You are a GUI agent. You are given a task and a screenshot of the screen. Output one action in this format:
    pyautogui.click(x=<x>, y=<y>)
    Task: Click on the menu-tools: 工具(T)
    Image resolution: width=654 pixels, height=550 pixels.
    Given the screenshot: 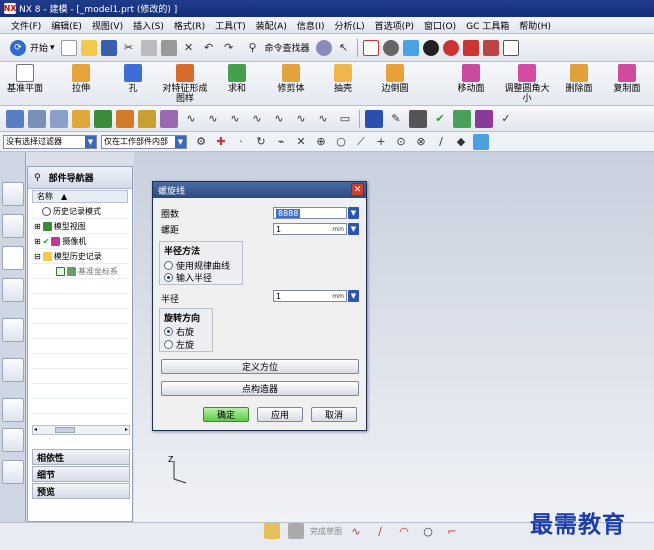 What is the action you would take?
    pyautogui.click(x=230, y=25)
    